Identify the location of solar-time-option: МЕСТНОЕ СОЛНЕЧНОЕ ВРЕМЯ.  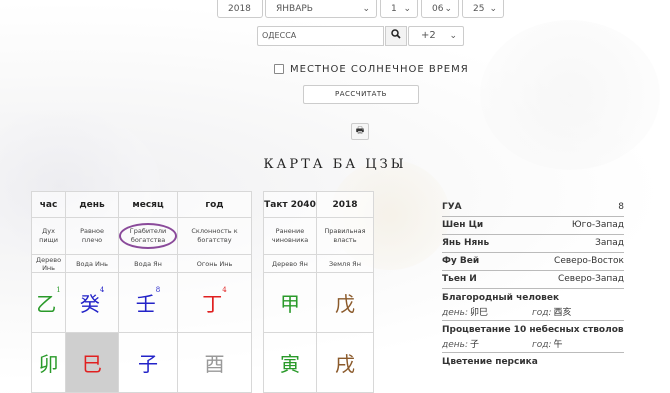
(371, 69).